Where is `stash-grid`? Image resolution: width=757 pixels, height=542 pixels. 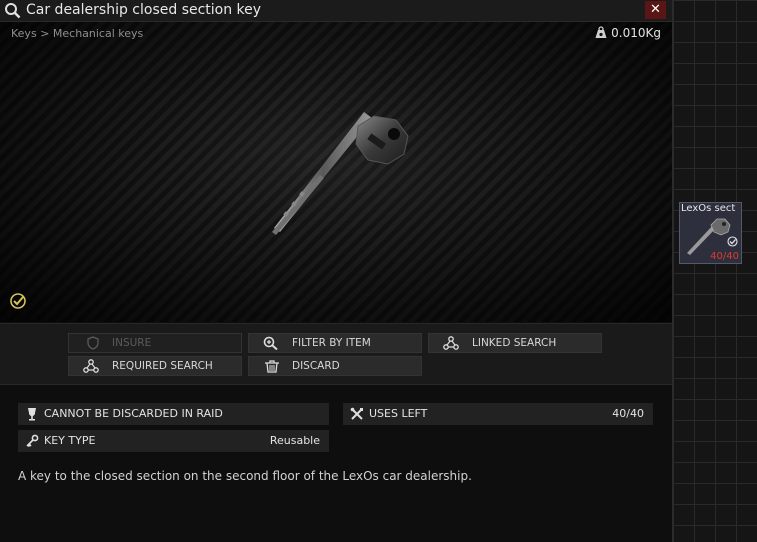
stash-grid is located at coordinates (715, 271).